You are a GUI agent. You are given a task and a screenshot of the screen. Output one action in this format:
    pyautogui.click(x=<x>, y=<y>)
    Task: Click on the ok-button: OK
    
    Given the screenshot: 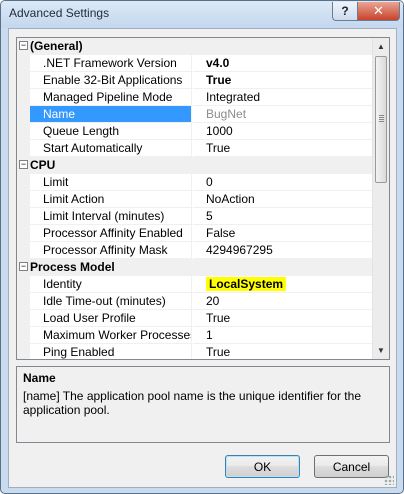 What is the action you would take?
    pyautogui.click(x=262, y=466)
    